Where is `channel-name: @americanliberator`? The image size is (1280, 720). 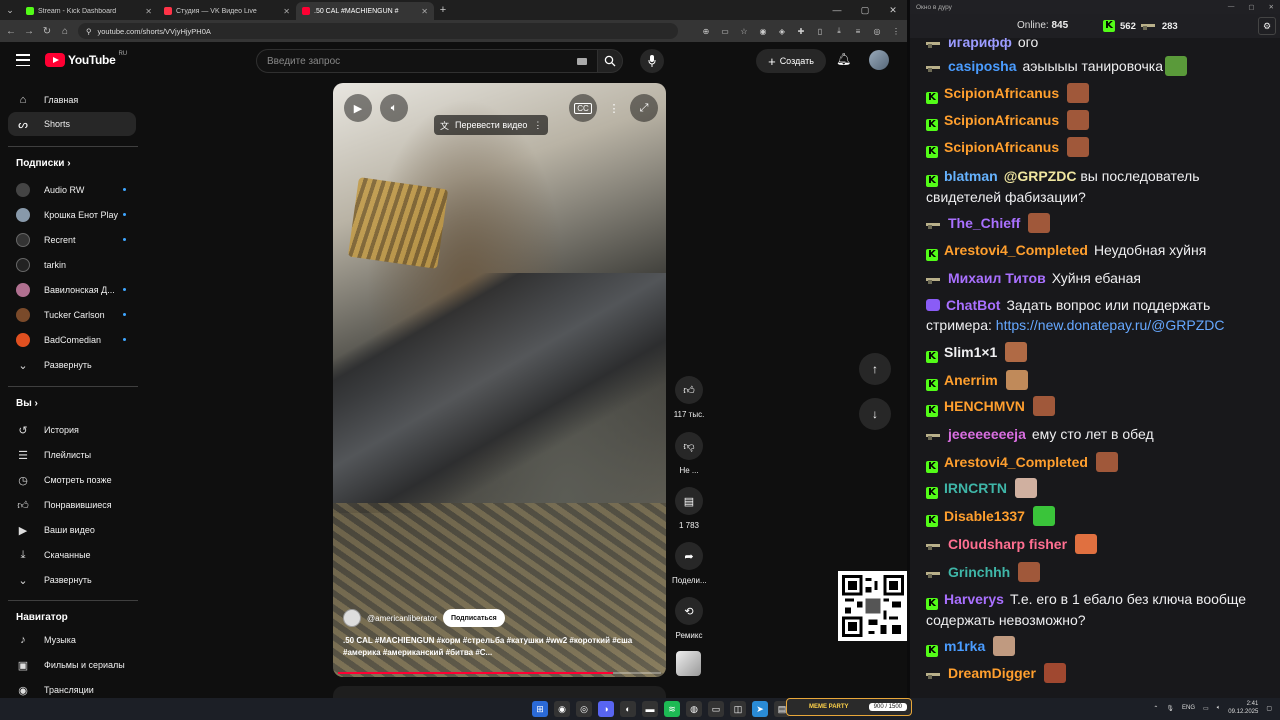
channel-name: @americanliberator is located at coordinates (402, 618).